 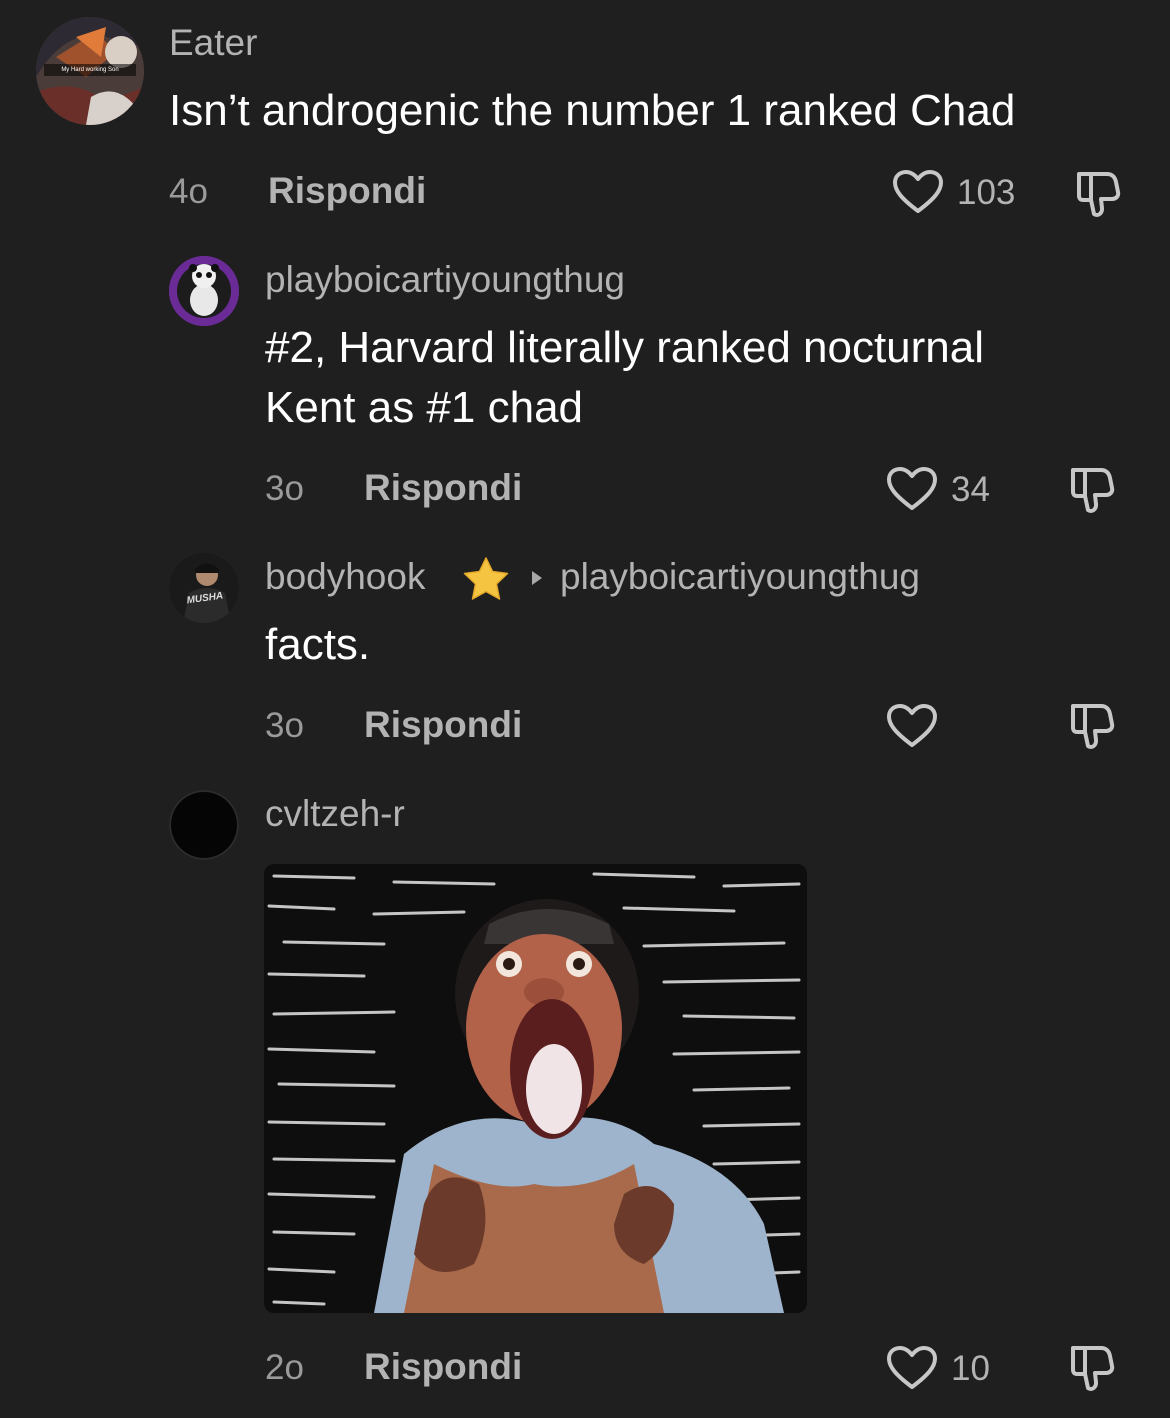 I want to click on comment-text-line-1: #2, Harvard literally ranked nocturnal, so click(x=625, y=347).